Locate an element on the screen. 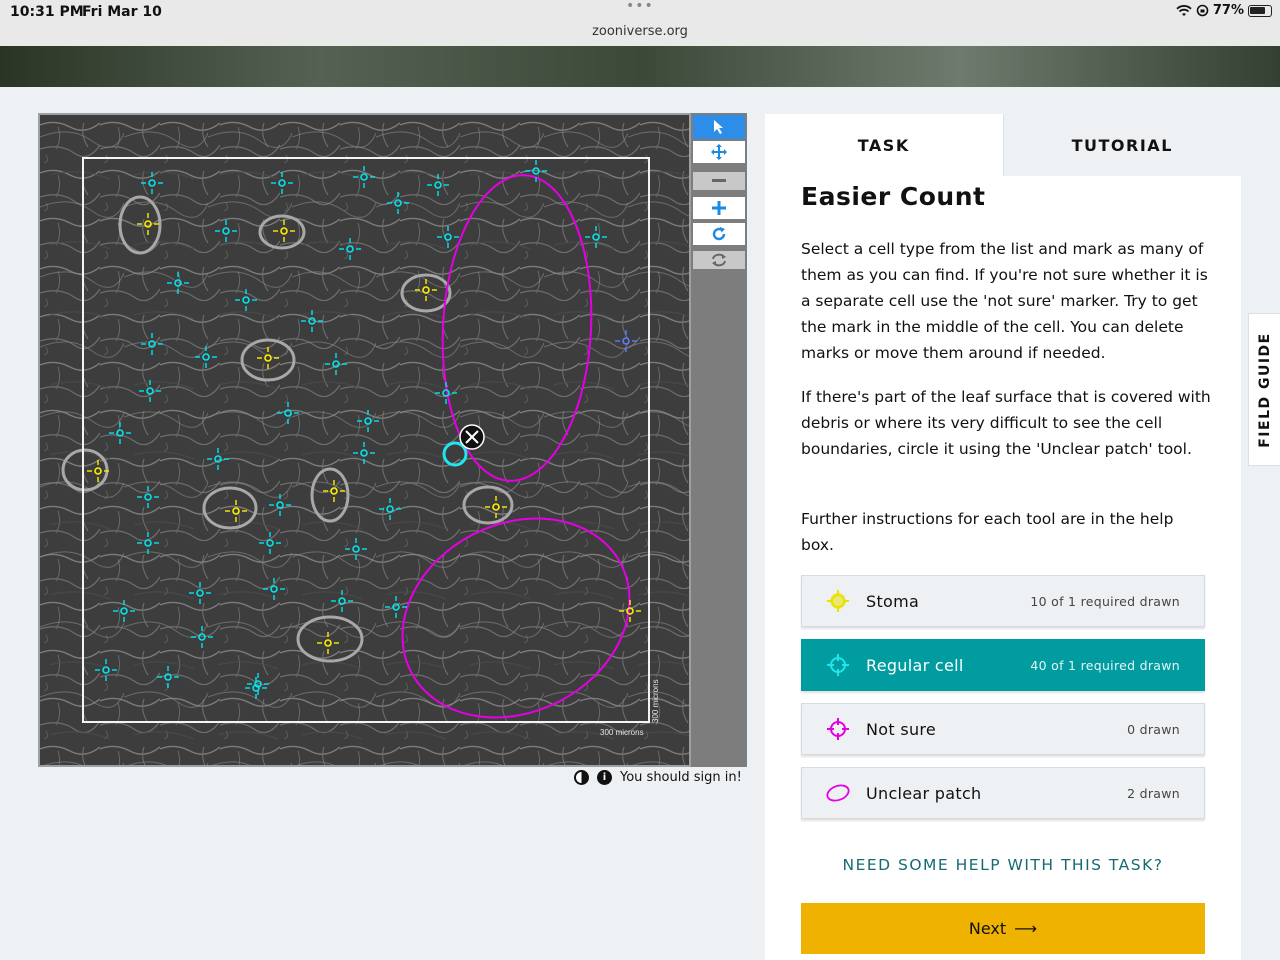 This screenshot has height=960, width=1280. invert-icon is located at coordinates (581, 777).